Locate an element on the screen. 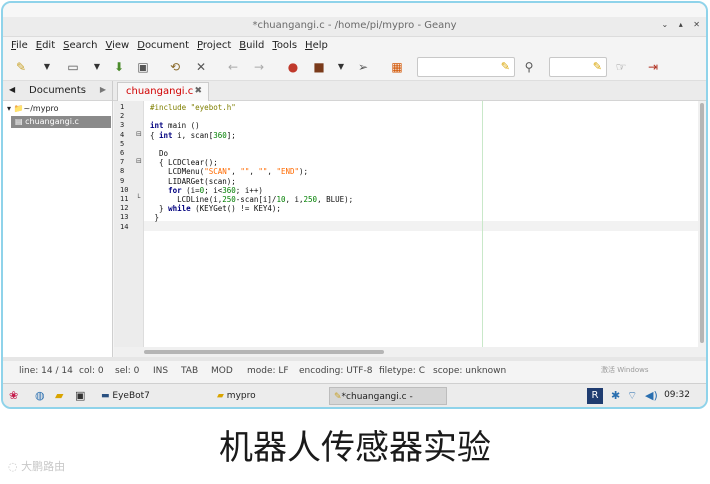  documents-sidebar: ▾ 📁~/mypro ▤ chuangangi.c is located at coordinates (58, 229).